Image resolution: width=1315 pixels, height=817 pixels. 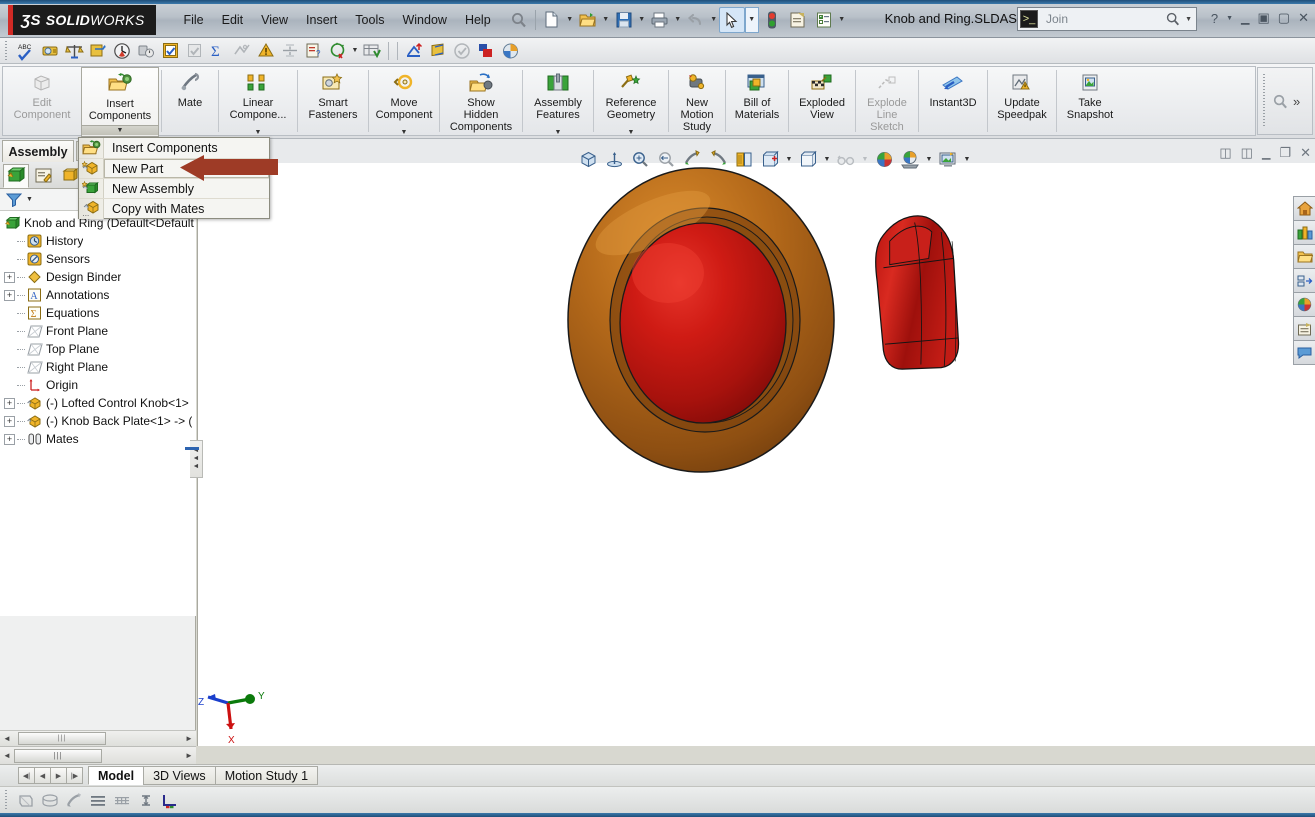 I want to click on reference-geometry-button: Reference Geometry ▼, so click(x=631, y=102).